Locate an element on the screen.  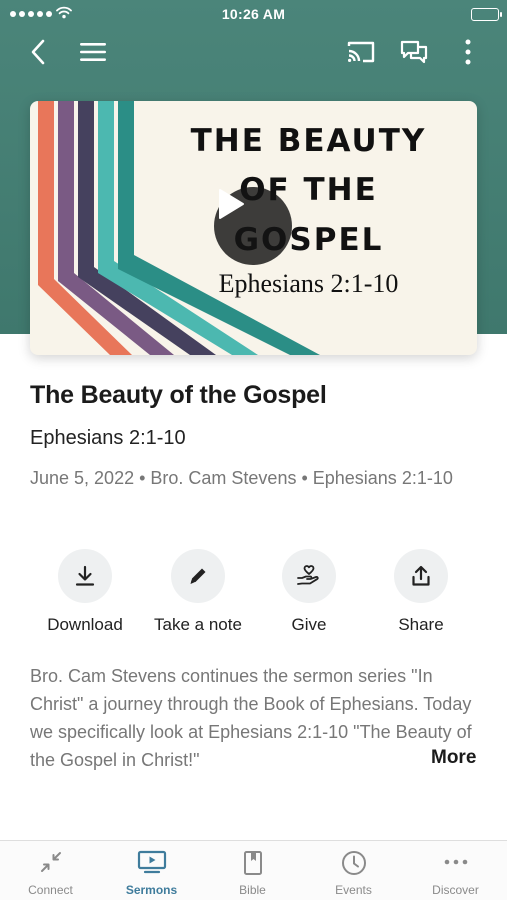
bottom-tab-bar: Connect Sermons Bible Events Discover is located at coordinates (253, 870).